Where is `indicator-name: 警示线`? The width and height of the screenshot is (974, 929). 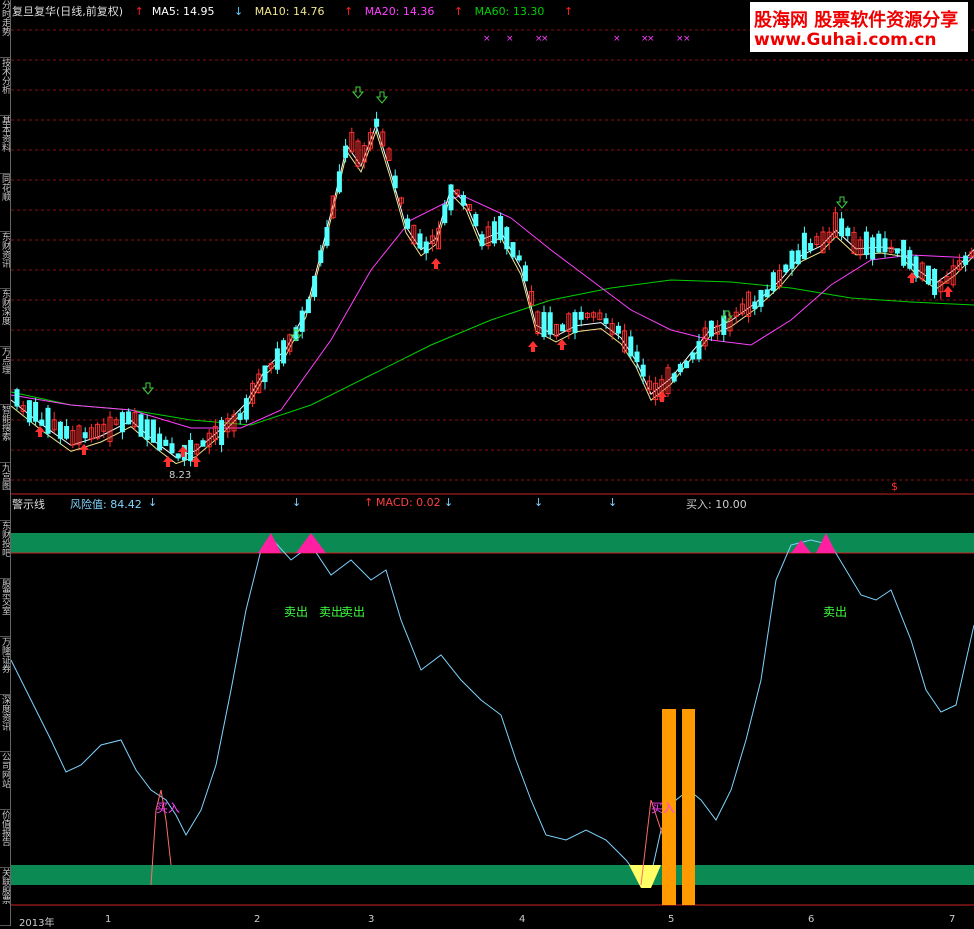
indicator-name: 警示线 is located at coordinates (28, 504).